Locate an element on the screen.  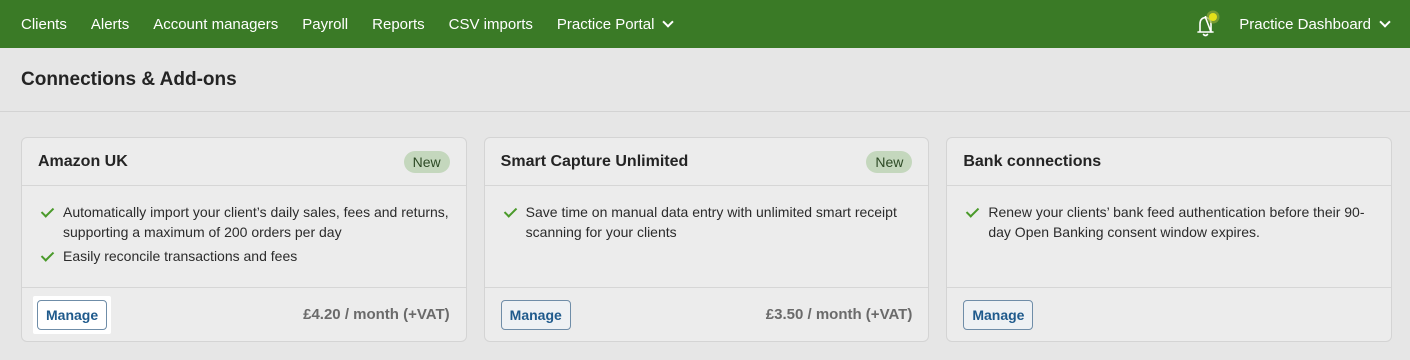
feature-text: Easily reconcile transactions and fees is located at coordinates (180, 256).